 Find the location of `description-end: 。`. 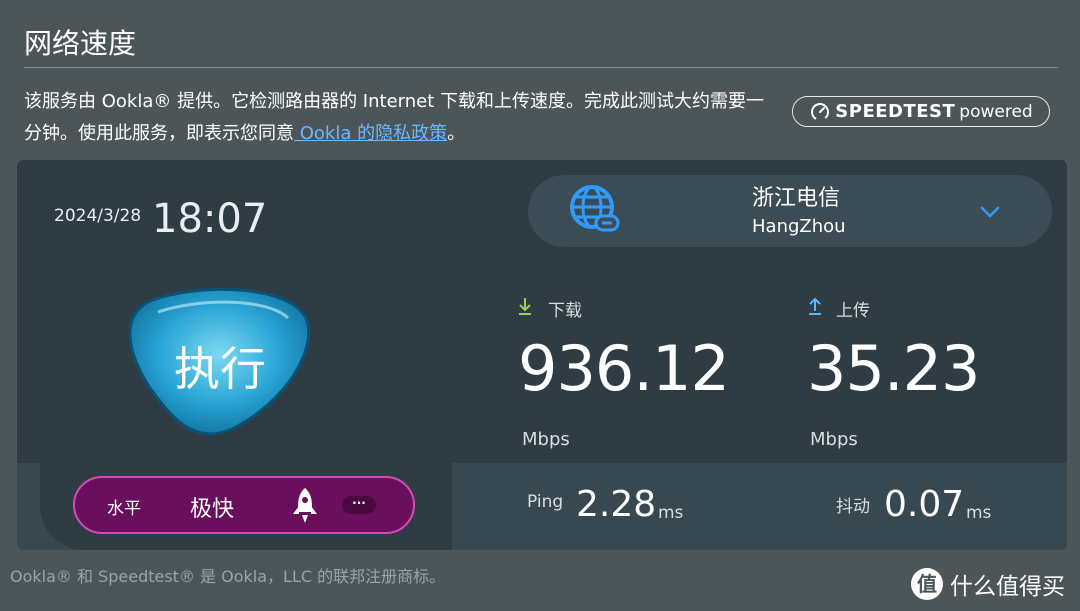

description-end: 。 is located at coordinates (456, 133).